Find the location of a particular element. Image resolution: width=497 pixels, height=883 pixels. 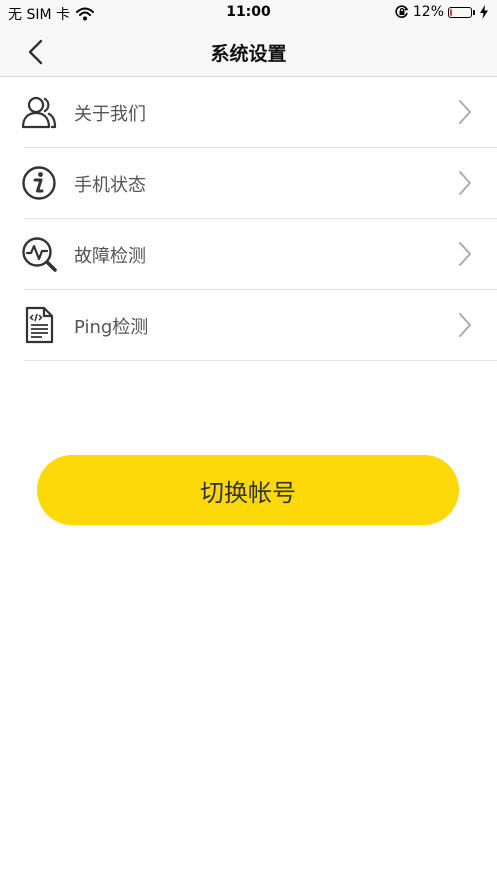

menu-item-label: Ping检测 is located at coordinates (111, 327).